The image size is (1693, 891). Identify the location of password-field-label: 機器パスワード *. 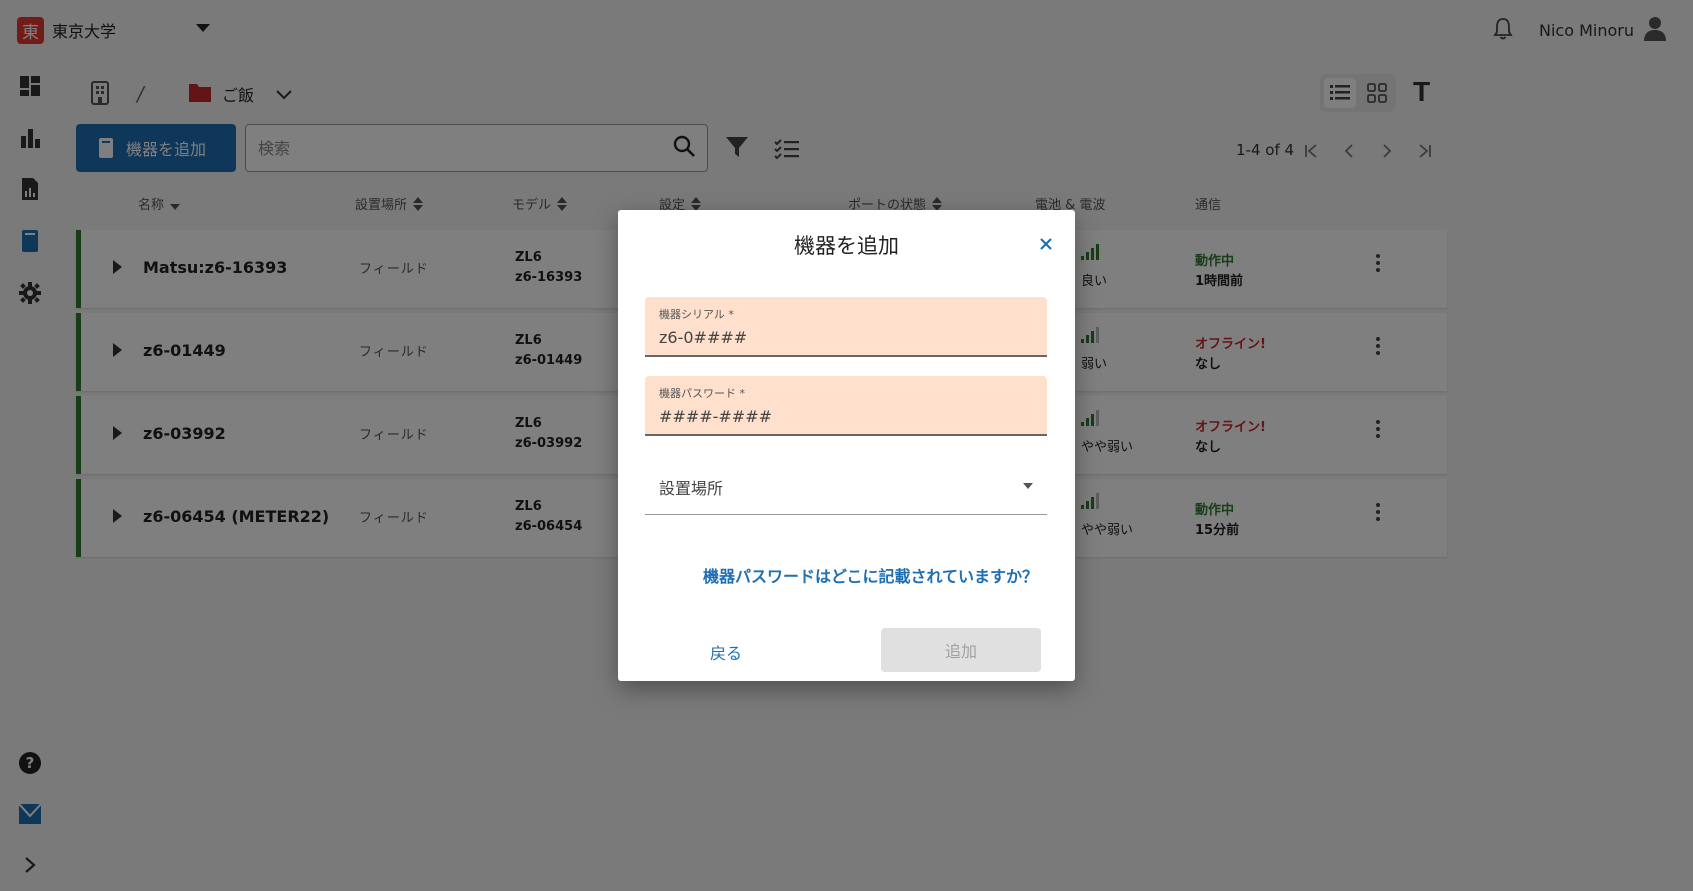
(702, 393).